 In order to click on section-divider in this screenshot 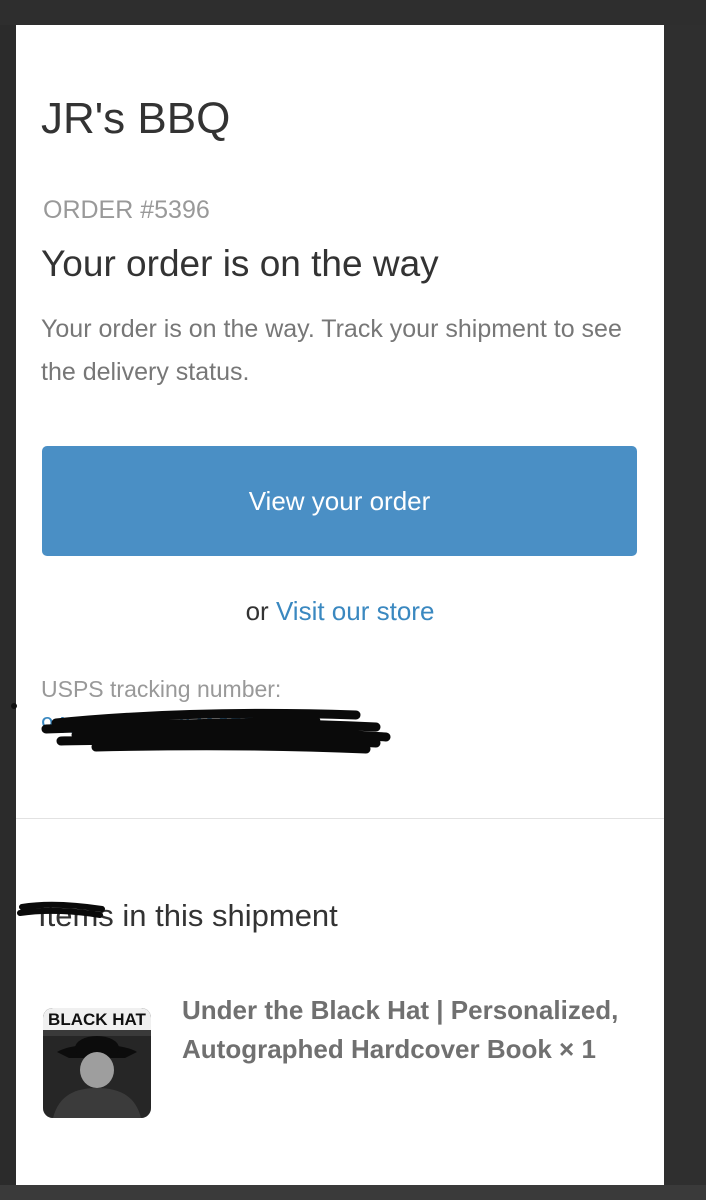, I will do `click(340, 818)`.